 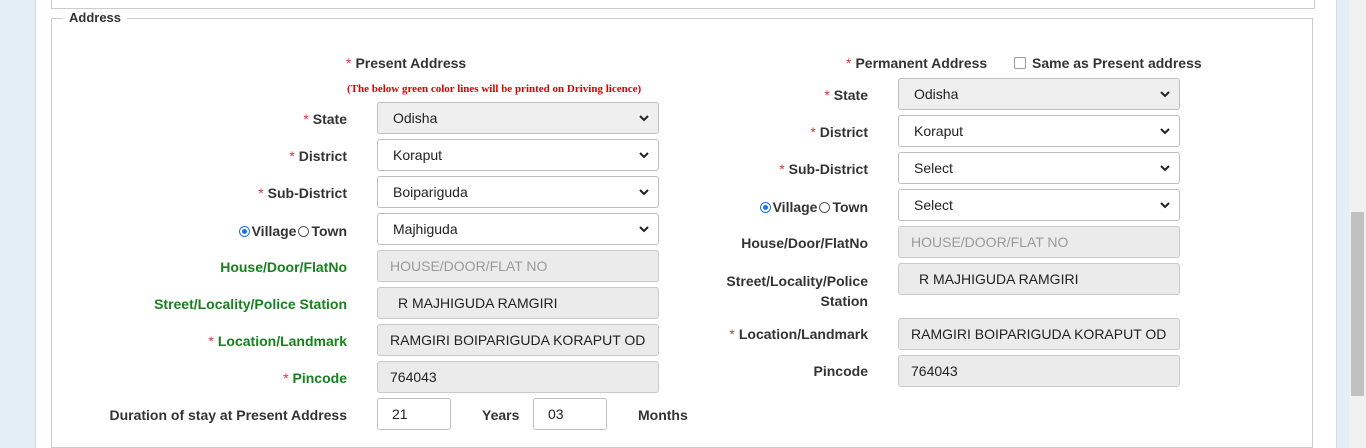 What do you see at coordinates (349, 63) in the screenshot?
I see `required-mark: *` at bounding box center [349, 63].